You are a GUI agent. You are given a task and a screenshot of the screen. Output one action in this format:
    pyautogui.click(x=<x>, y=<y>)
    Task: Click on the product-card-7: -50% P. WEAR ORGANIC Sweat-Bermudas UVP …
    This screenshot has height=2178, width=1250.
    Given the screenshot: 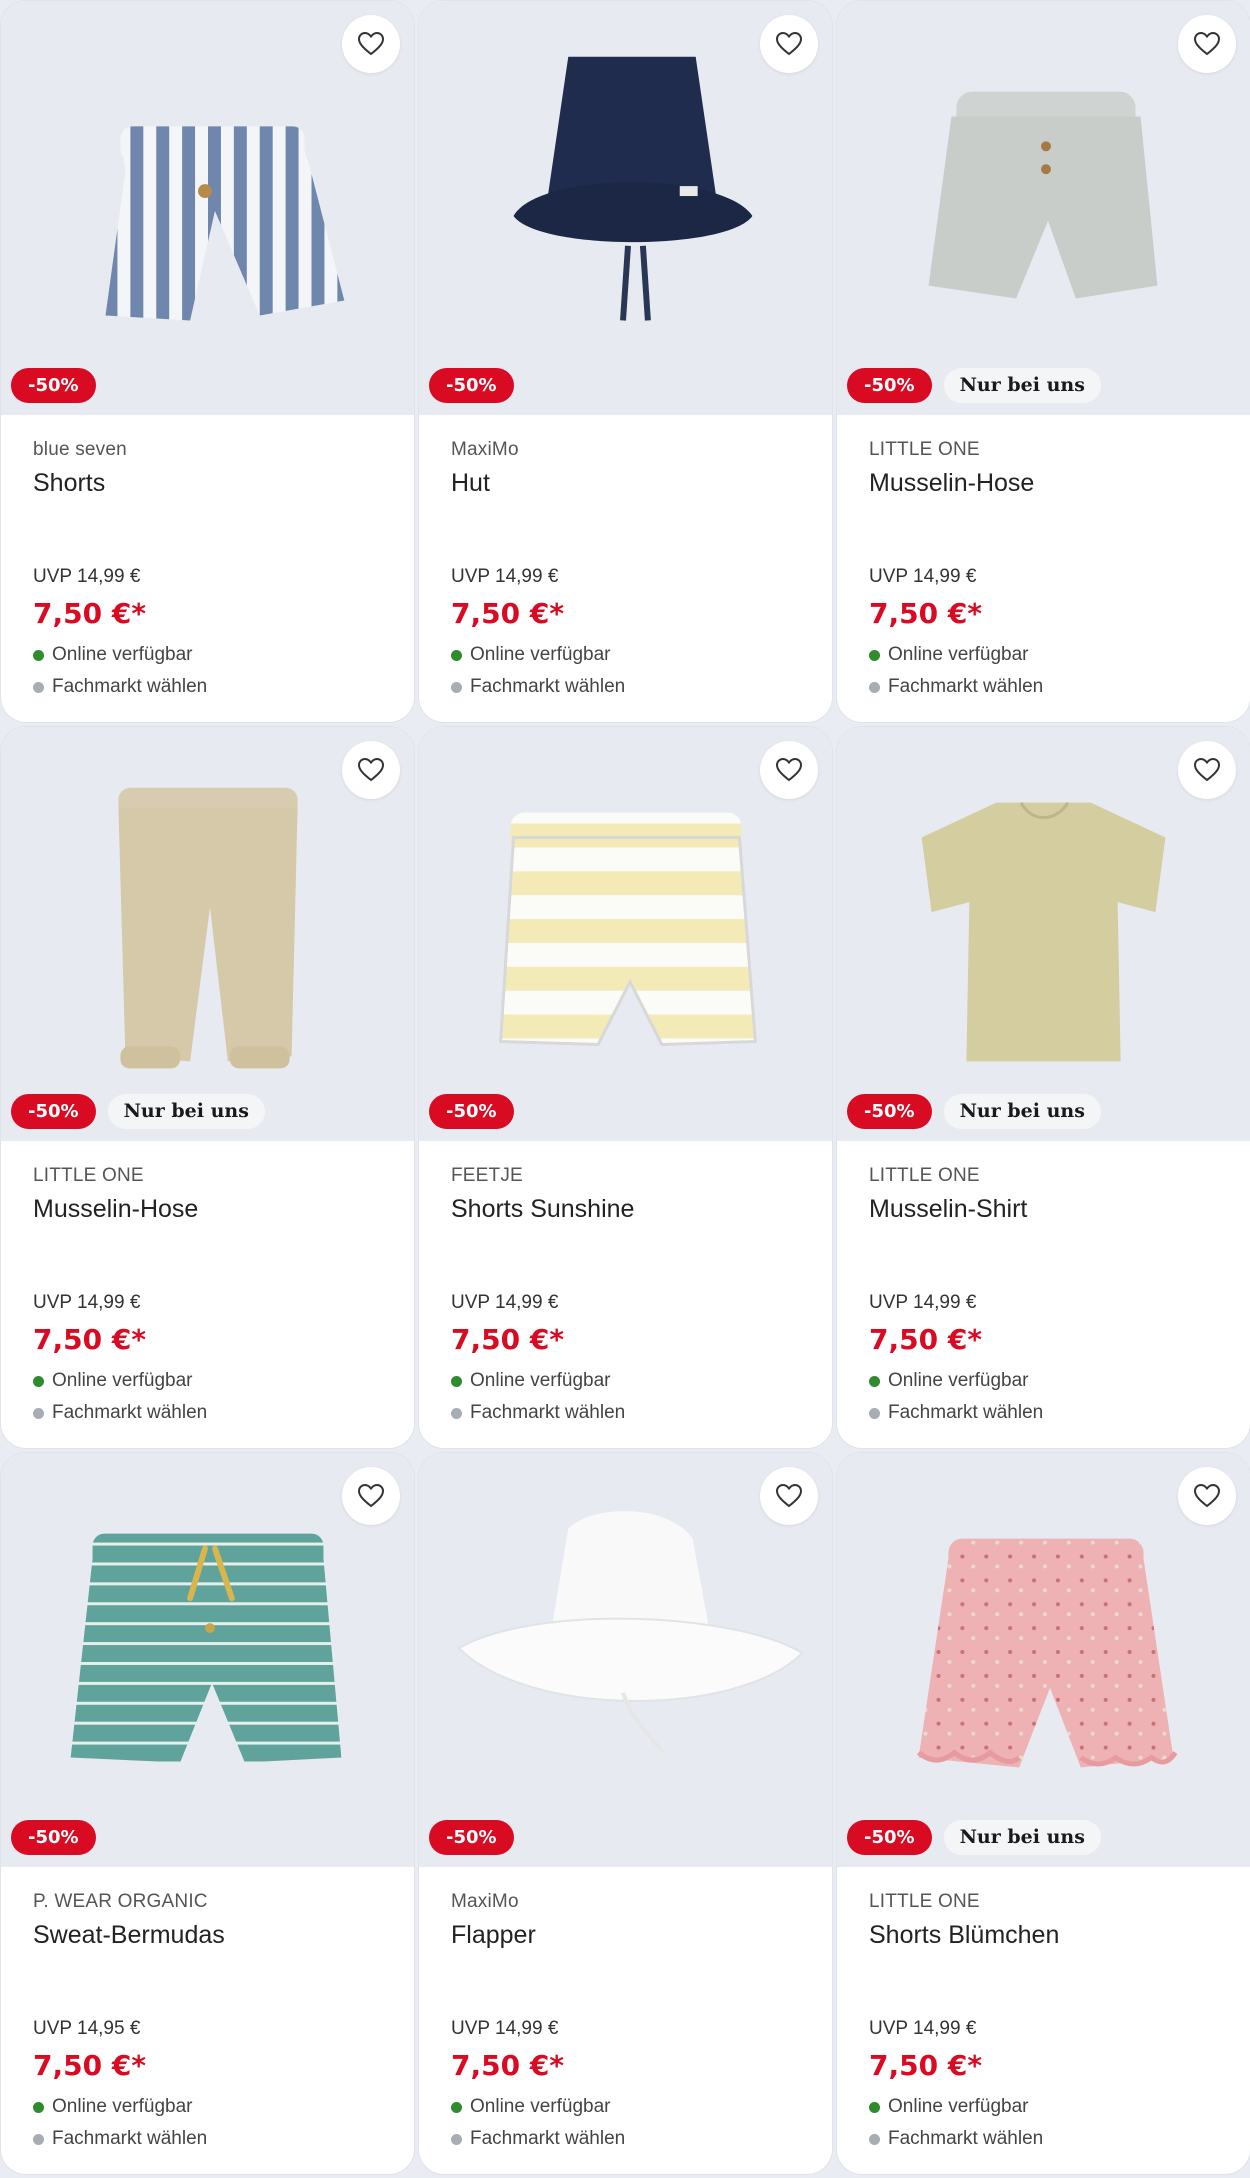 What is the action you would take?
    pyautogui.click(x=207, y=1813)
    